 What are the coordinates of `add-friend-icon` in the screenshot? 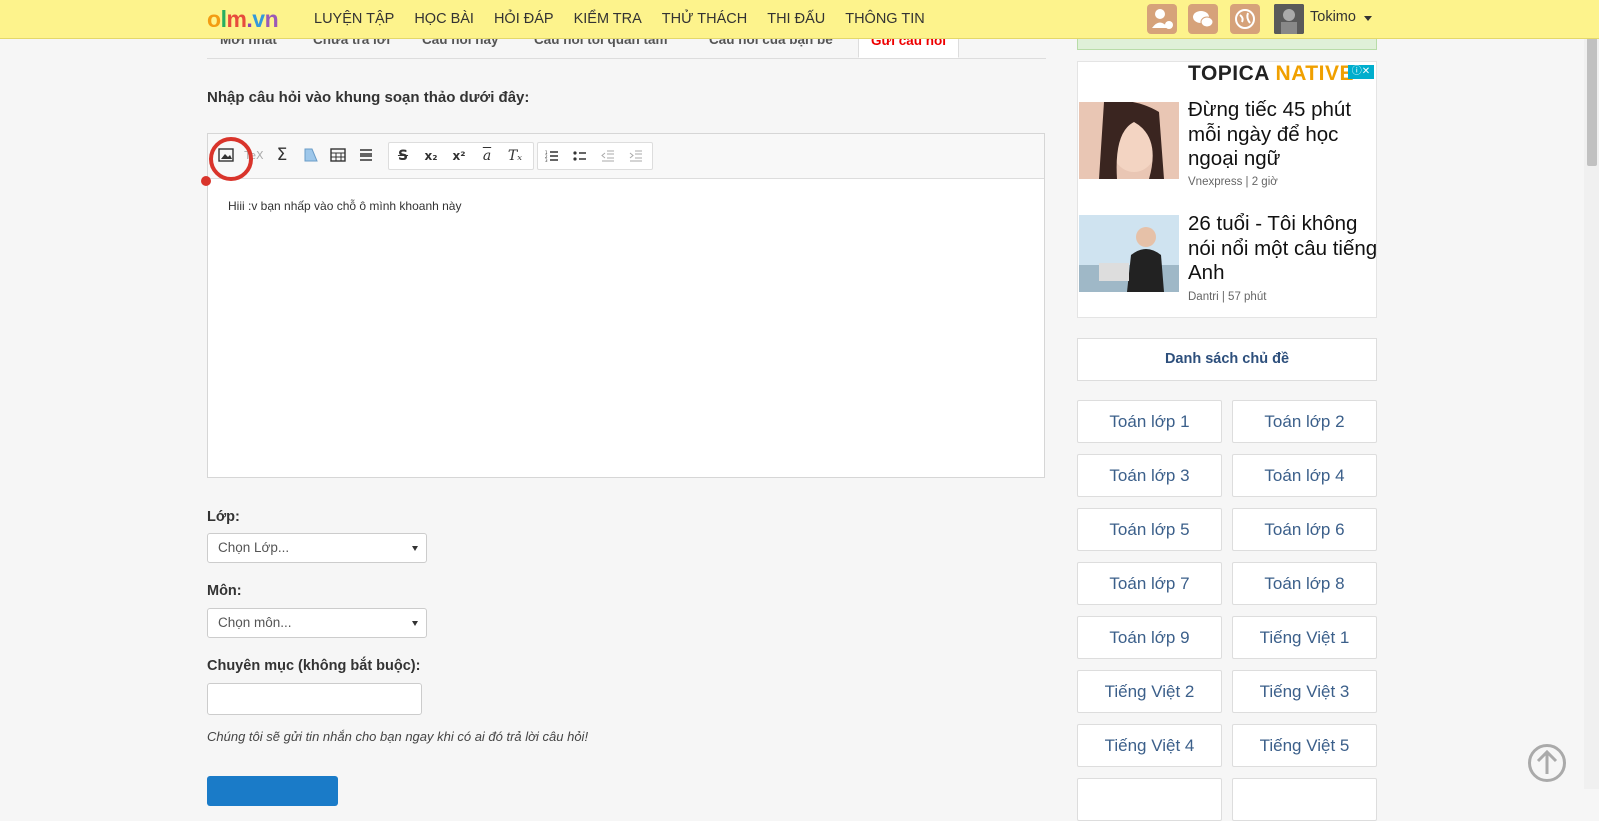 It's located at (1162, 19).